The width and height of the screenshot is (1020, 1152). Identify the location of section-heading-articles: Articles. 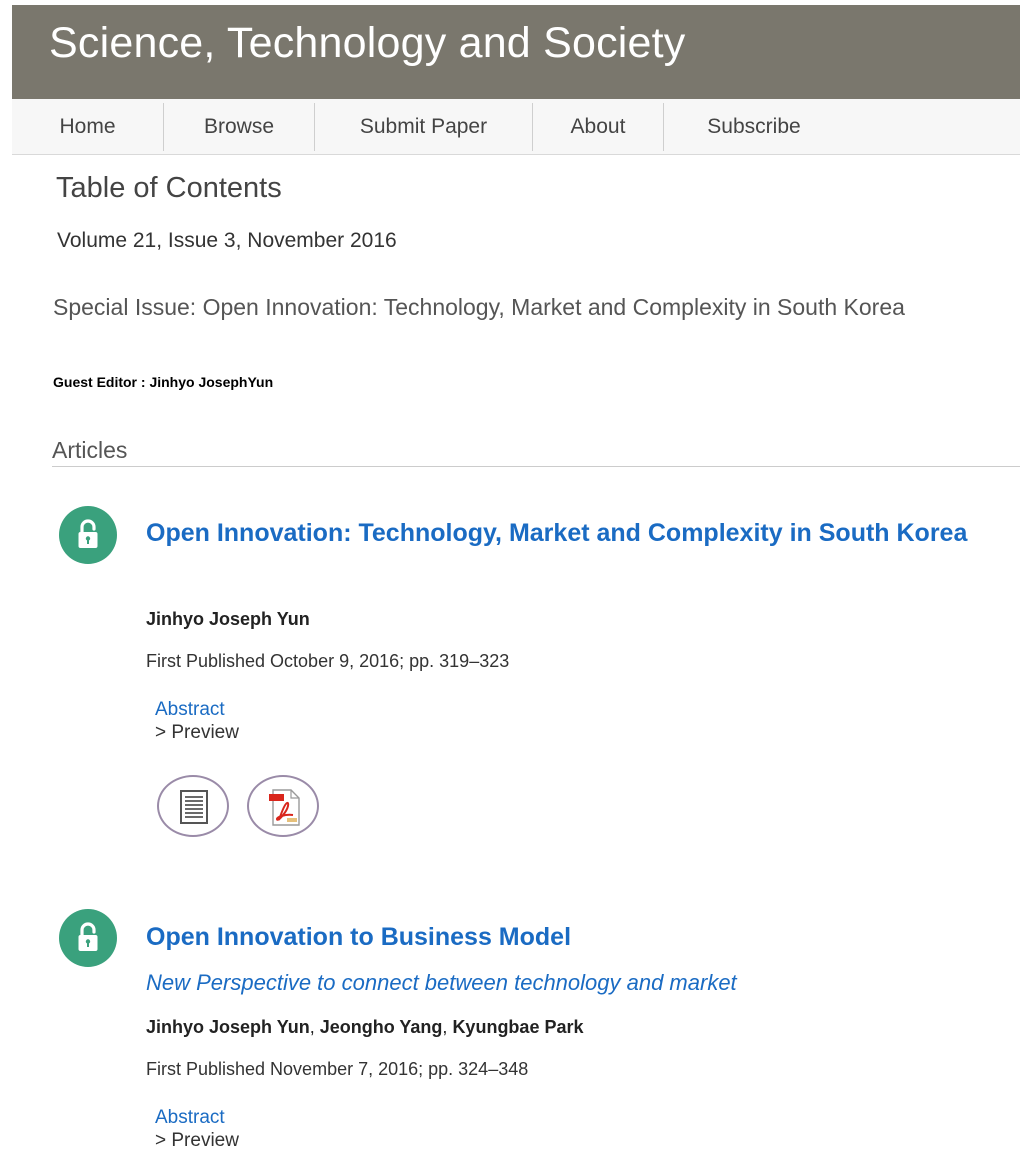
(90, 450).